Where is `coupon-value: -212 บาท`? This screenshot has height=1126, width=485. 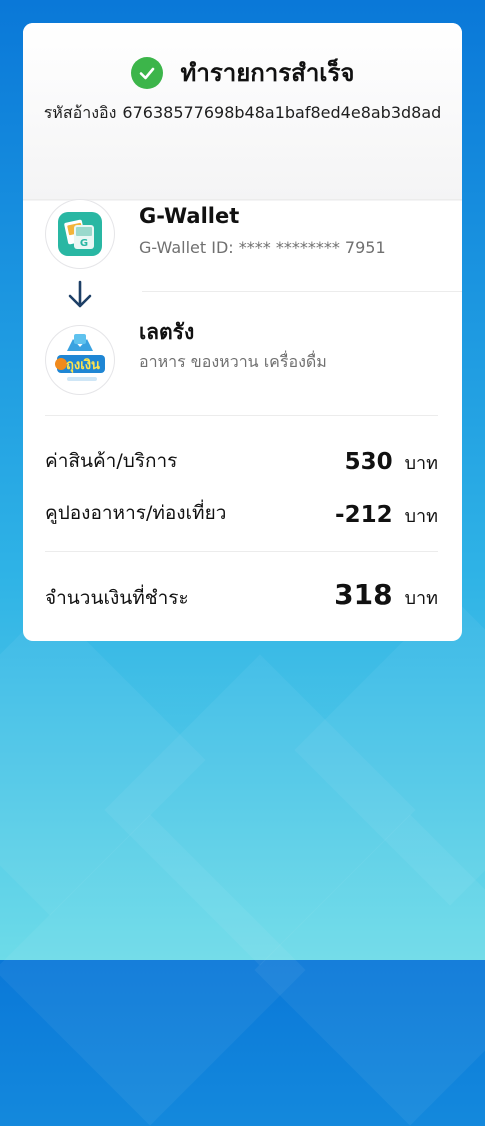 coupon-value: -212 บาท is located at coordinates (386, 515).